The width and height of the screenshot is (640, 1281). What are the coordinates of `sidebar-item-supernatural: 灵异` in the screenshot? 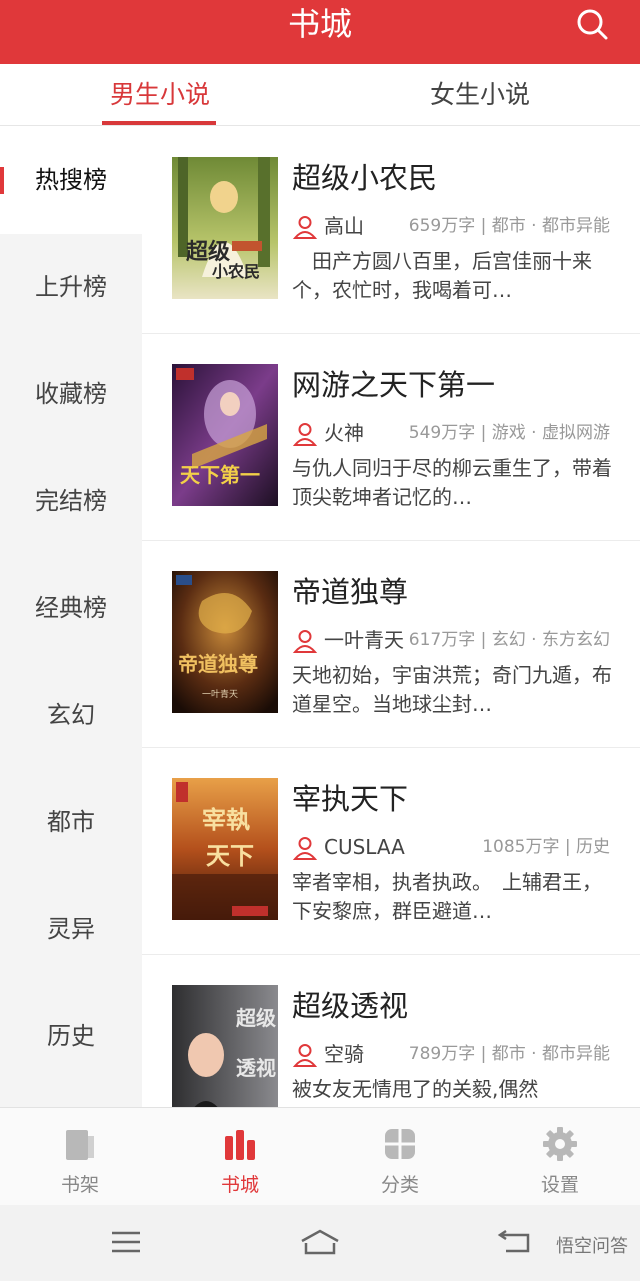 It's located at (71, 929).